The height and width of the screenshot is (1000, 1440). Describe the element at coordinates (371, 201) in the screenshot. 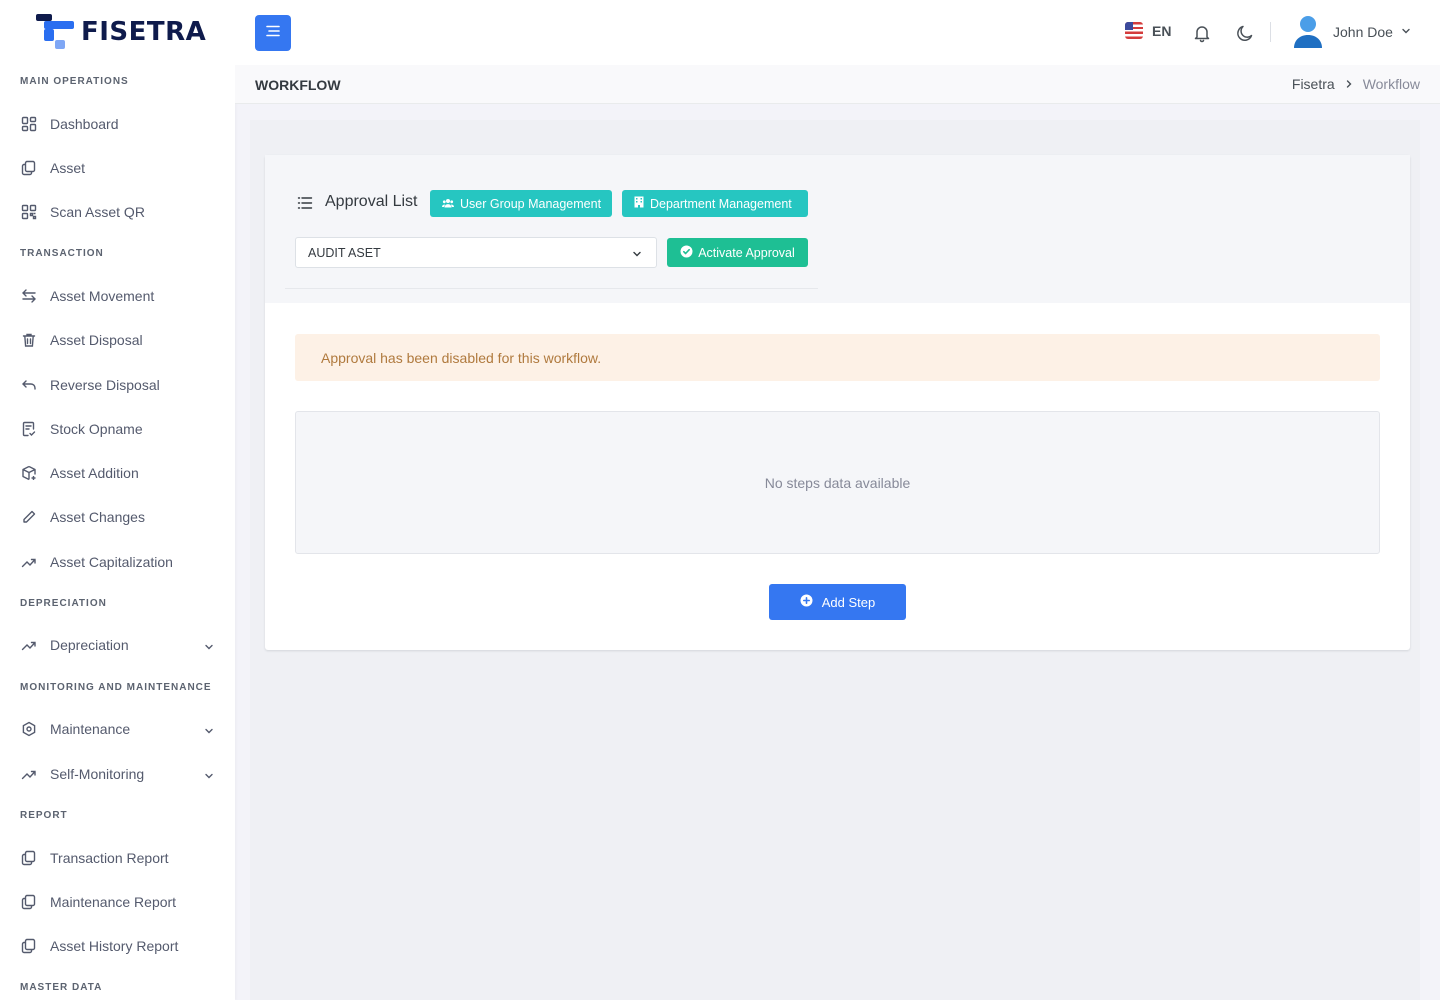

I see `card-title: Approval List` at that location.